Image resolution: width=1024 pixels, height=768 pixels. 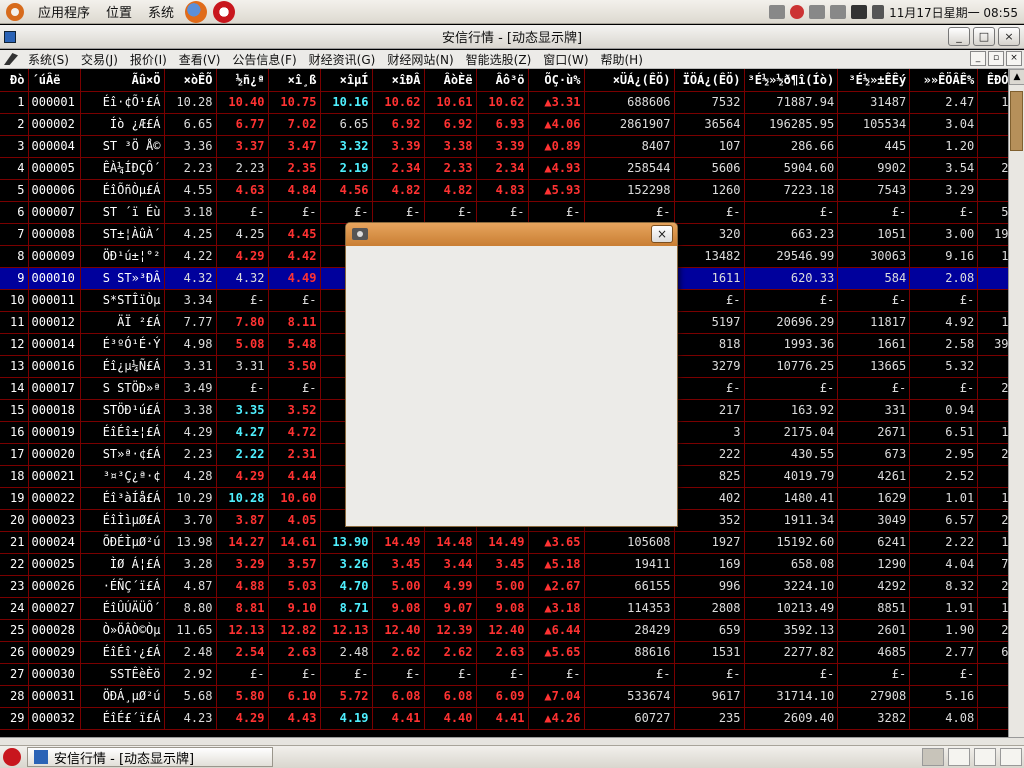 I want to click on table-cell: ÉîÉî·¿£Á, so click(x=122, y=652).